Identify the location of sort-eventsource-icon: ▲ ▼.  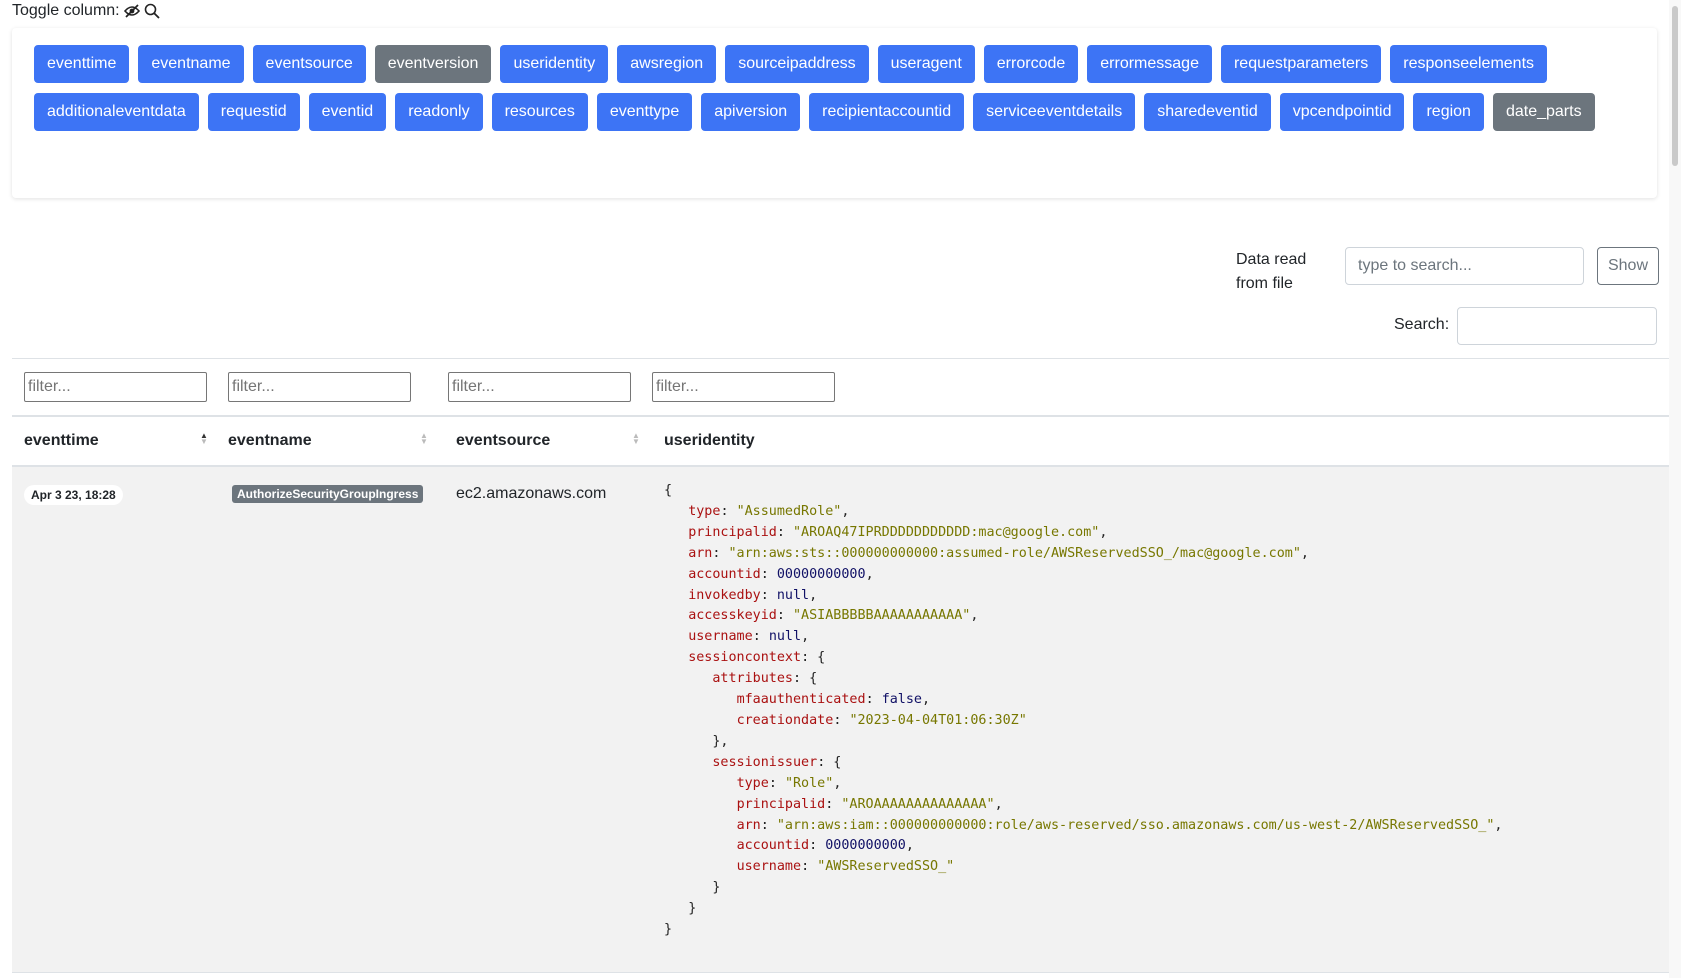
(636, 439).